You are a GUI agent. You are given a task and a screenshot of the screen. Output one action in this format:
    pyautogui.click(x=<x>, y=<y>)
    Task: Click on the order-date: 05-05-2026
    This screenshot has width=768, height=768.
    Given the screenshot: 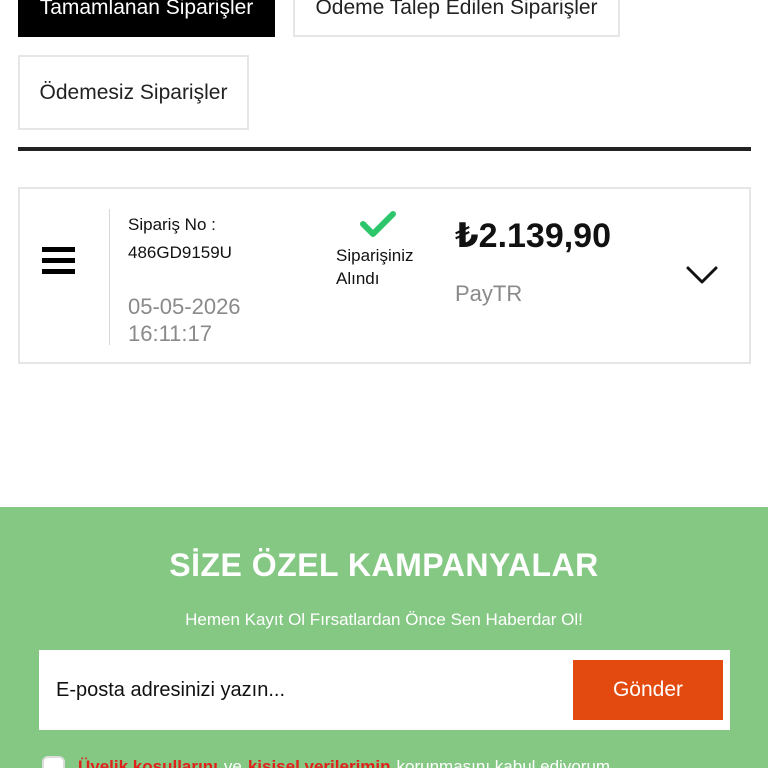 What is the action you would take?
    pyautogui.click(x=184, y=306)
    